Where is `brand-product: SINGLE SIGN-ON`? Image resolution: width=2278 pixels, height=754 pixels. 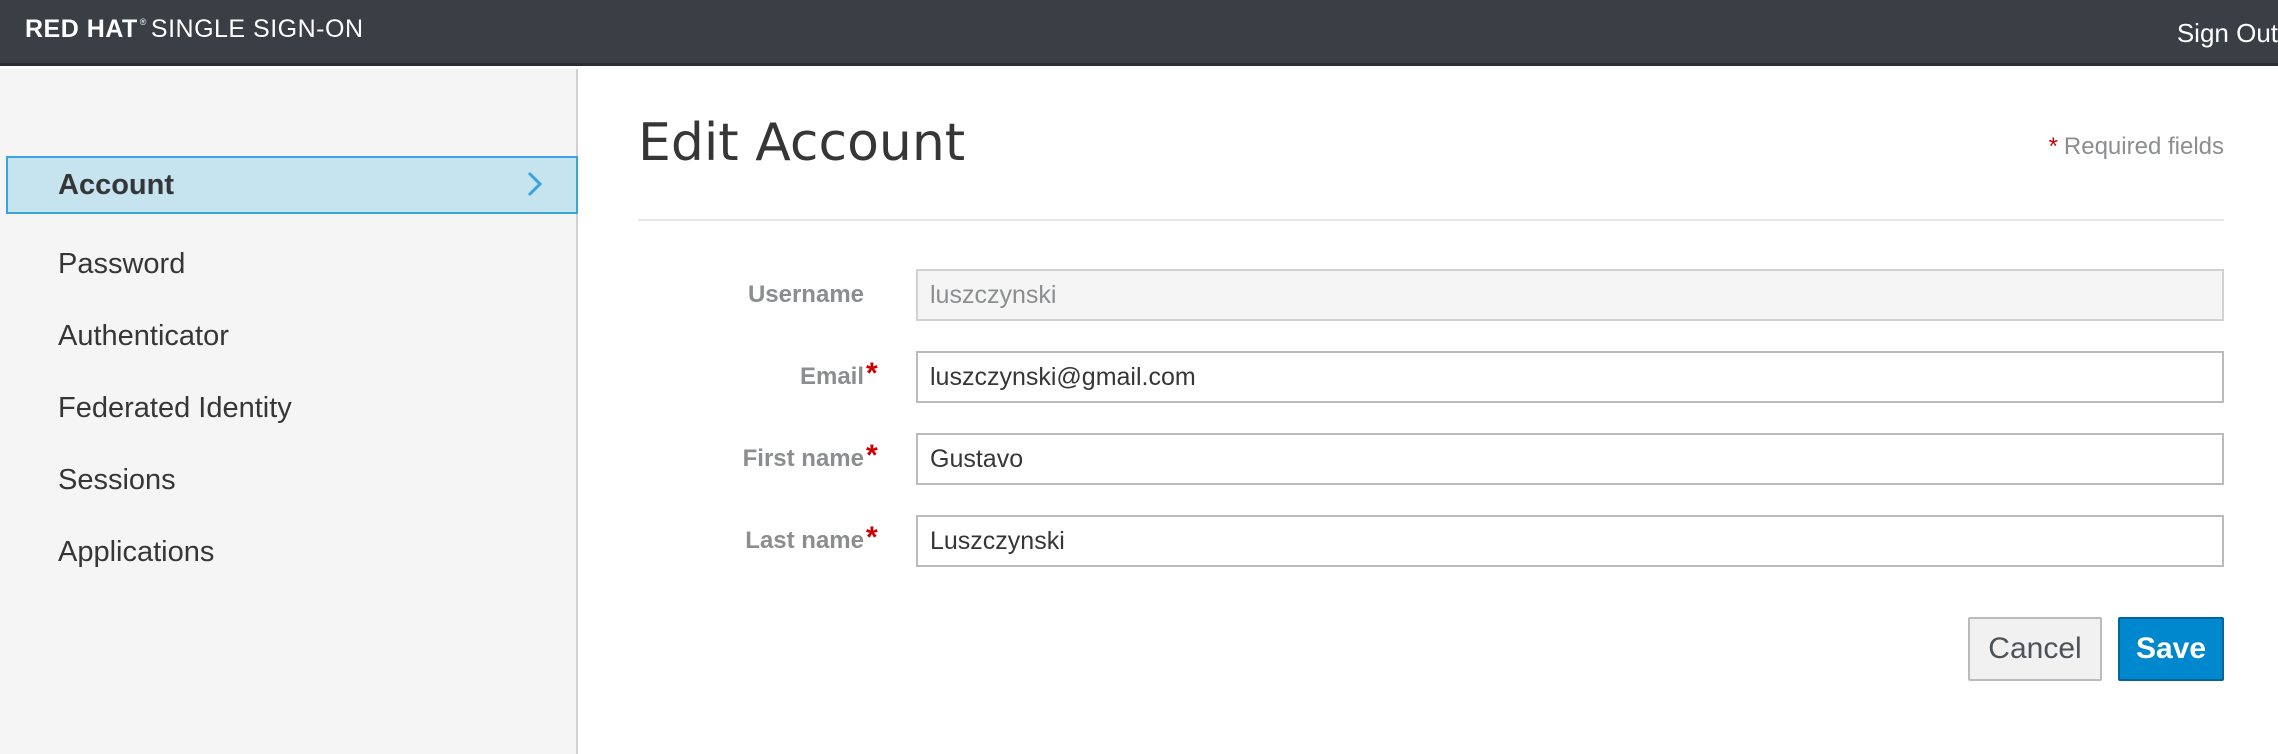 brand-product: SINGLE SIGN-ON is located at coordinates (257, 29).